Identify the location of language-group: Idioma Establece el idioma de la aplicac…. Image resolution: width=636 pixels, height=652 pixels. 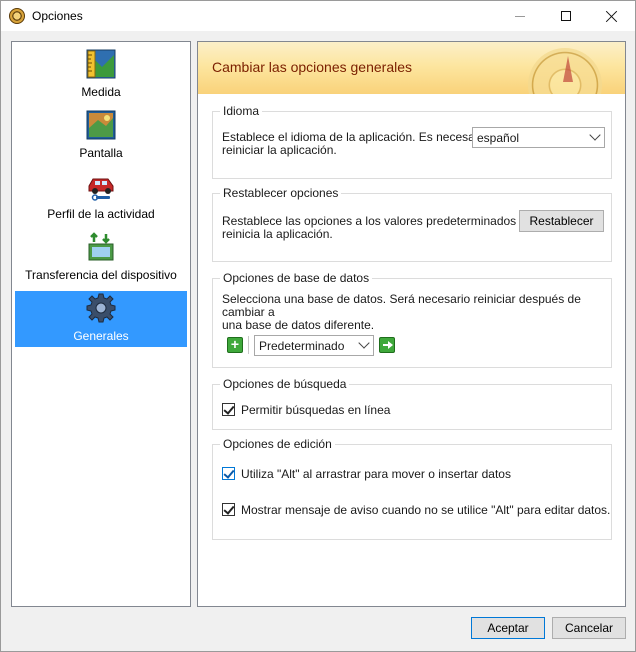
(412, 141).